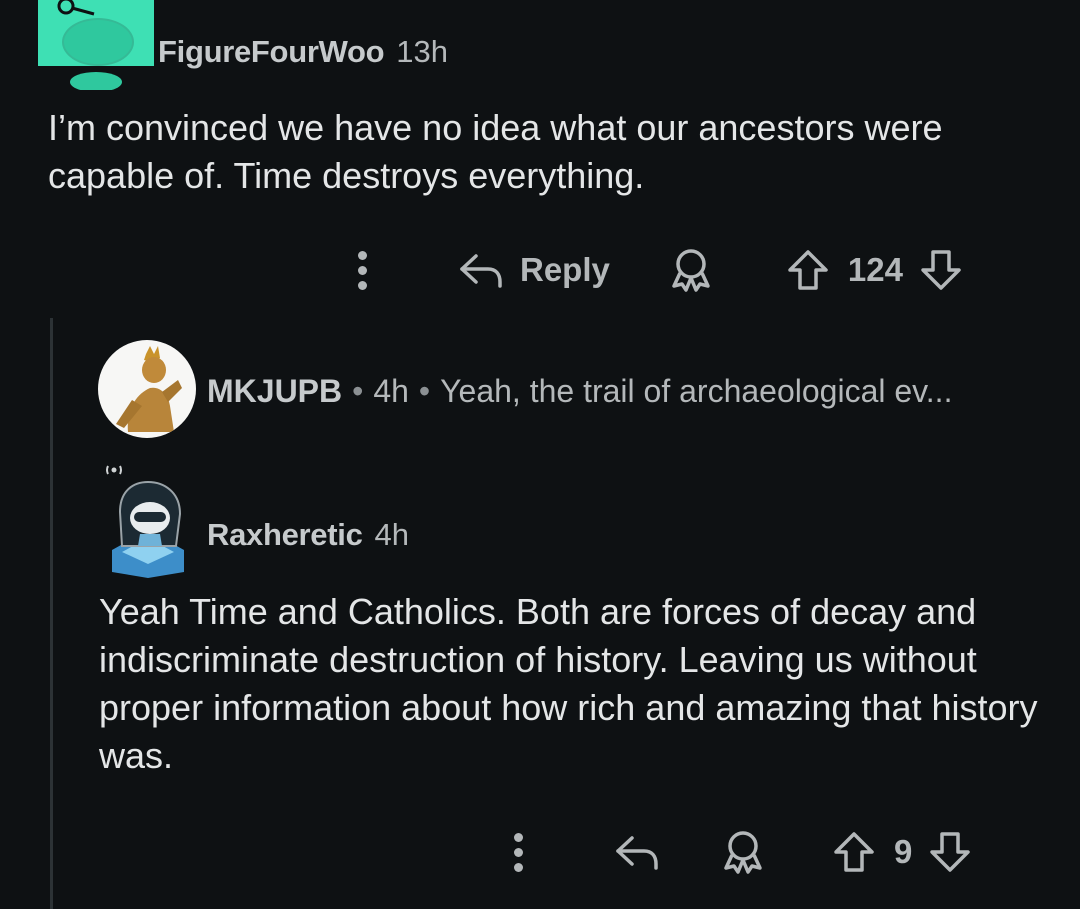 Image resolution: width=1080 pixels, height=909 pixels. Describe the element at coordinates (875, 269) in the screenshot. I see `vote-count: 124` at that location.